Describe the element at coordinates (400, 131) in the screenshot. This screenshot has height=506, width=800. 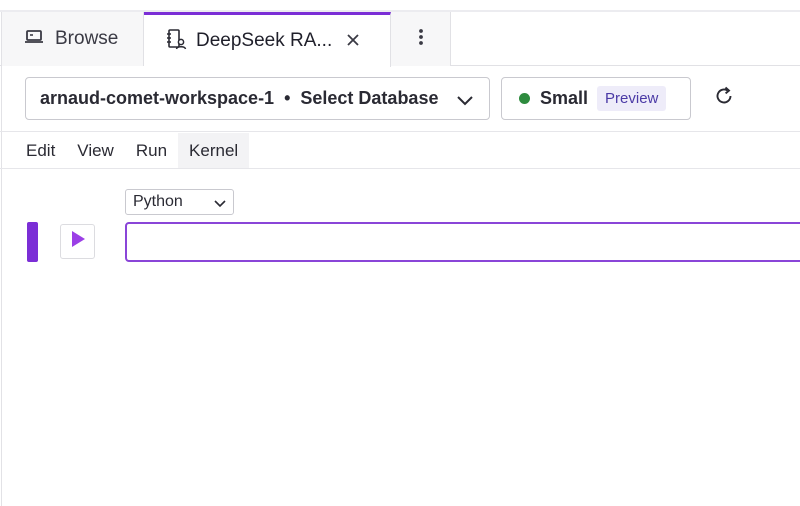
I see `toolbar-divider` at that location.